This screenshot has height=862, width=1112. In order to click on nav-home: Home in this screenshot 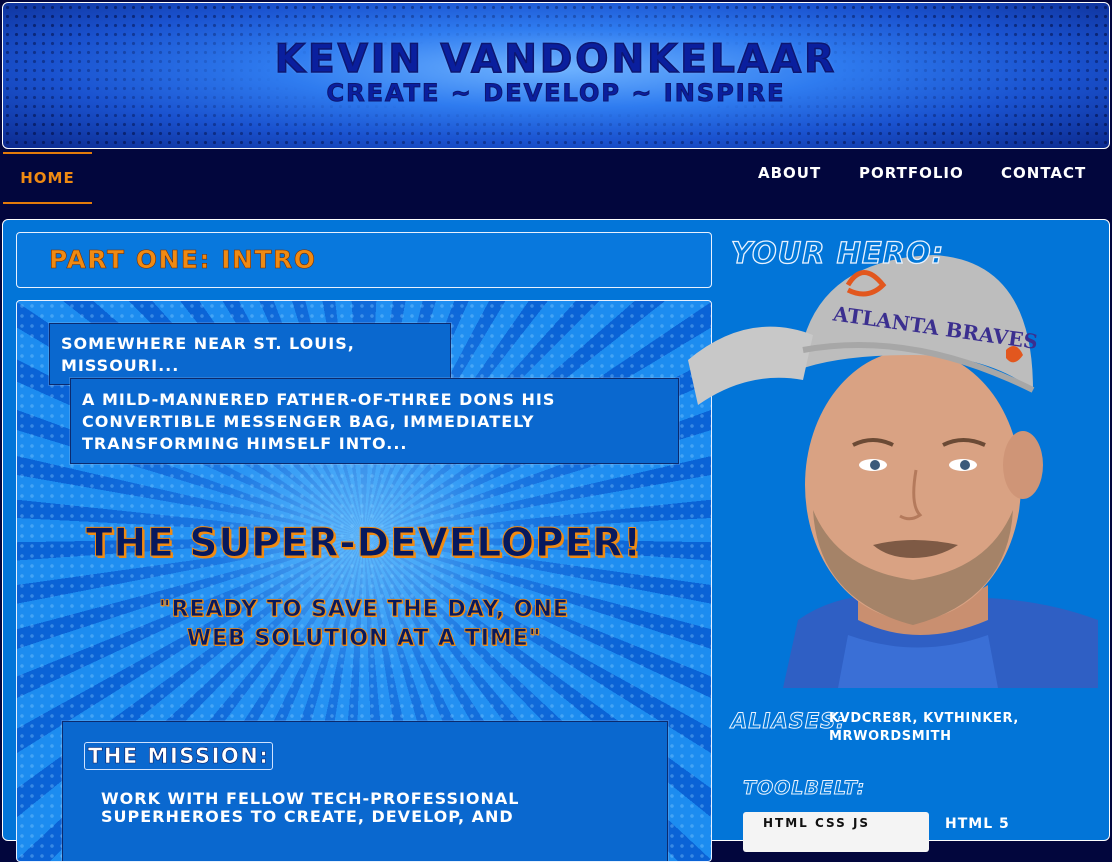, I will do `click(47, 178)`.